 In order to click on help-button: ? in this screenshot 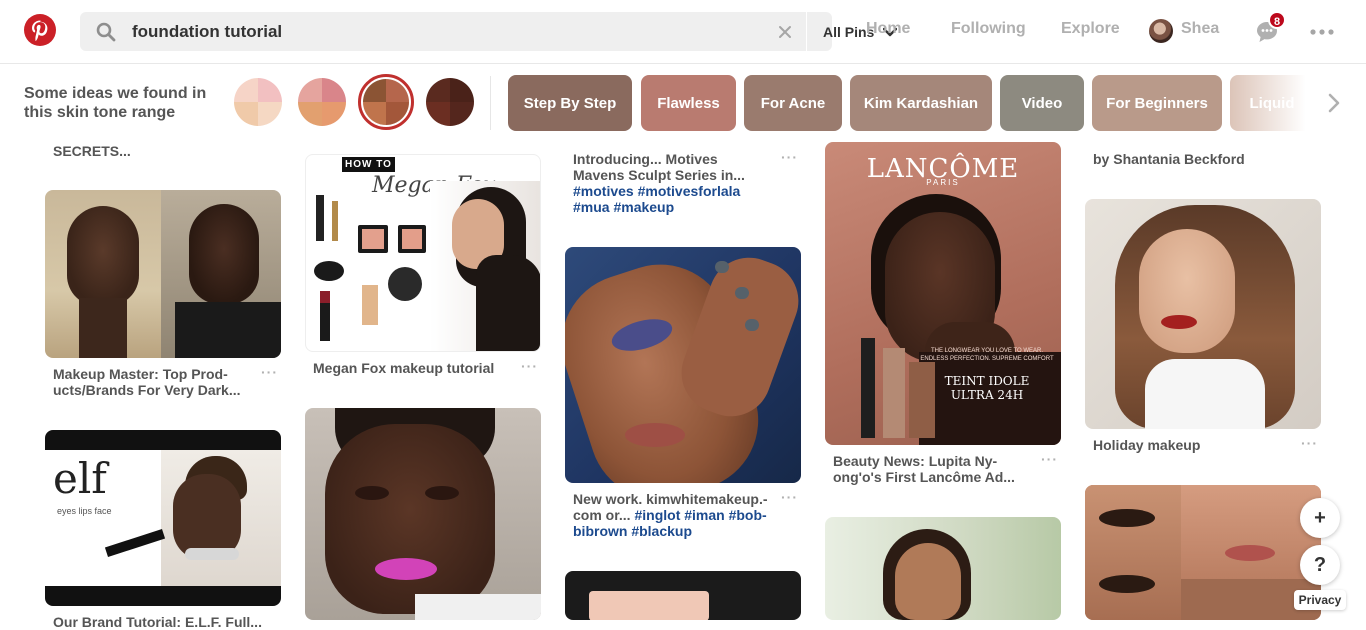, I will do `click(1320, 565)`.